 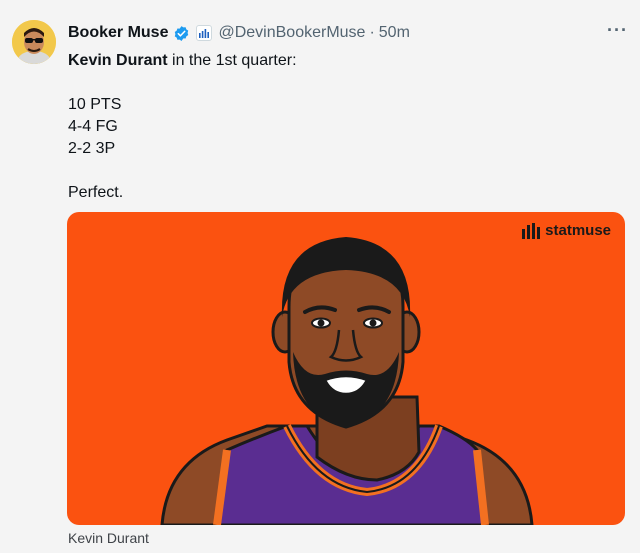 I want to click on avatar-illustration, so click(x=34, y=42).